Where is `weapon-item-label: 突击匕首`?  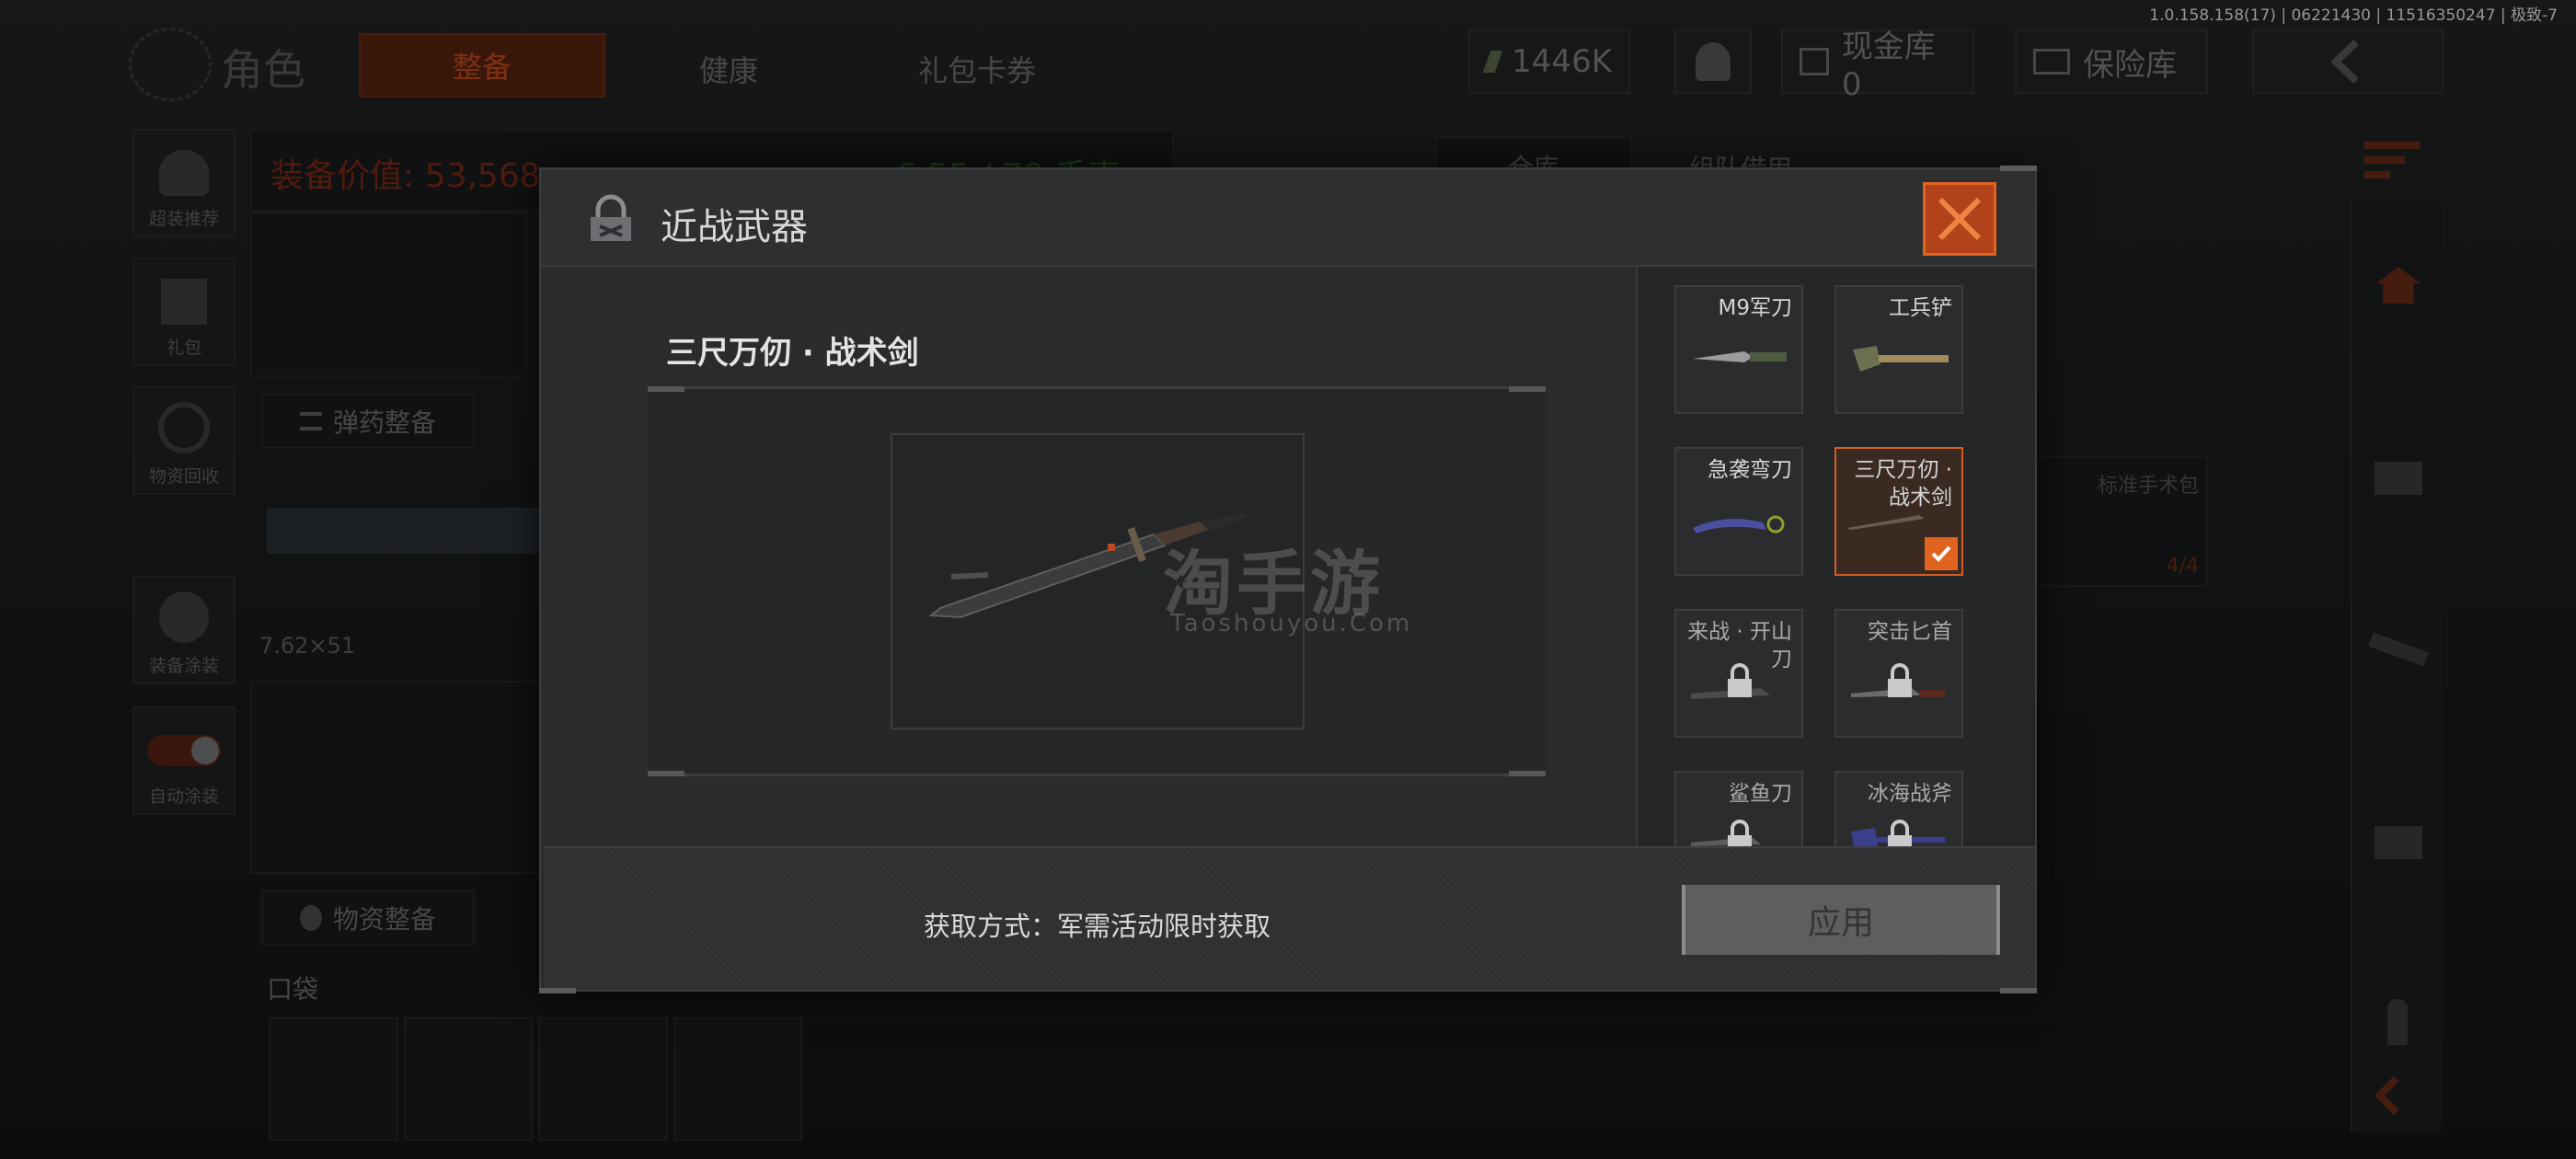
weapon-item-label: 突击匕首 is located at coordinates (1910, 632).